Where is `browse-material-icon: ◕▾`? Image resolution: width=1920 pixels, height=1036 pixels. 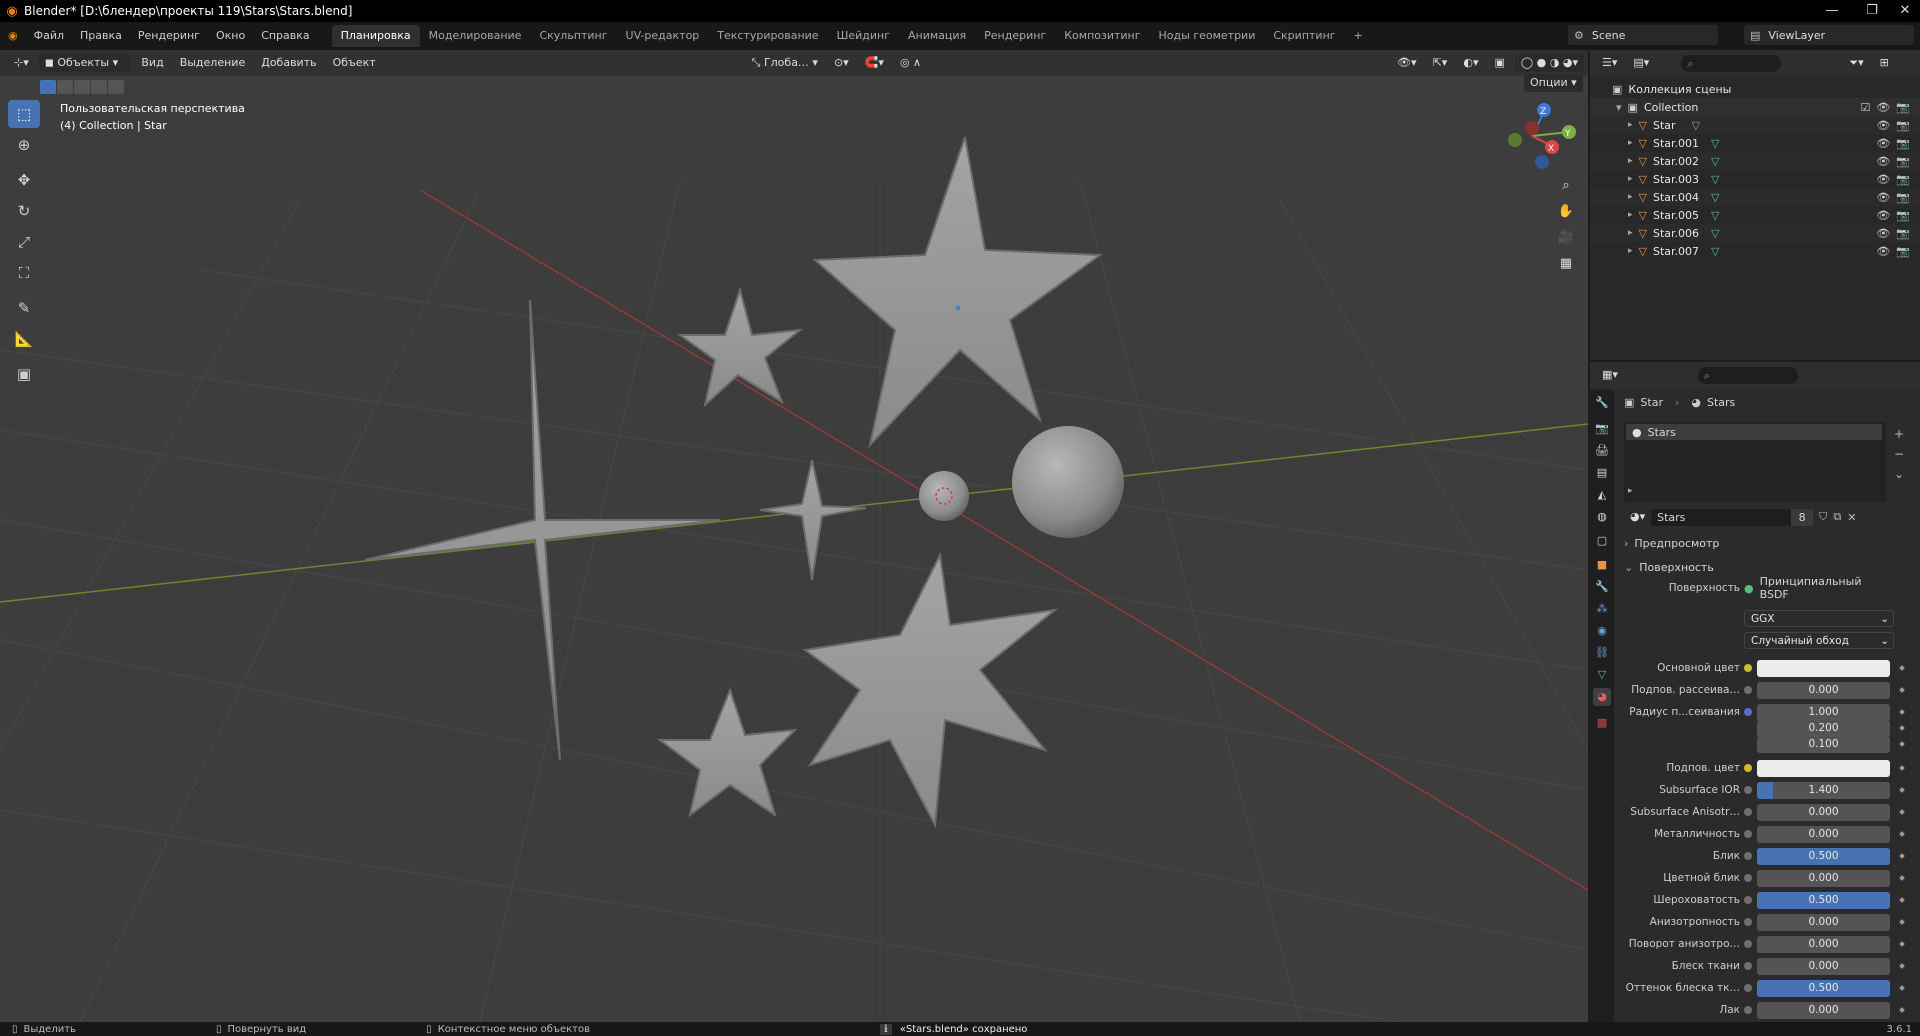
browse-material-icon: ◕▾ is located at coordinates (1637, 517).